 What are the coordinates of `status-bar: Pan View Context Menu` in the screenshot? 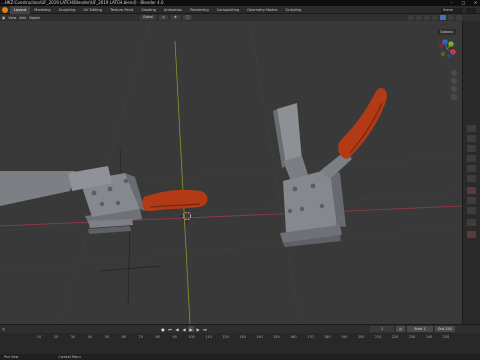 It's located at (240, 357).